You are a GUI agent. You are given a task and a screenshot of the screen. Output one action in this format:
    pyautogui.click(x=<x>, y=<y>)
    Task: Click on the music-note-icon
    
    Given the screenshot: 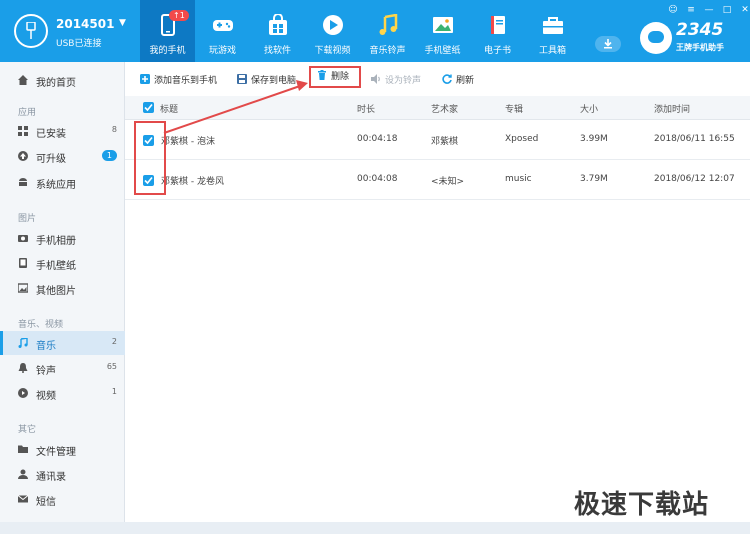 What is the action you would take?
    pyautogui.click(x=388, y=24)
    